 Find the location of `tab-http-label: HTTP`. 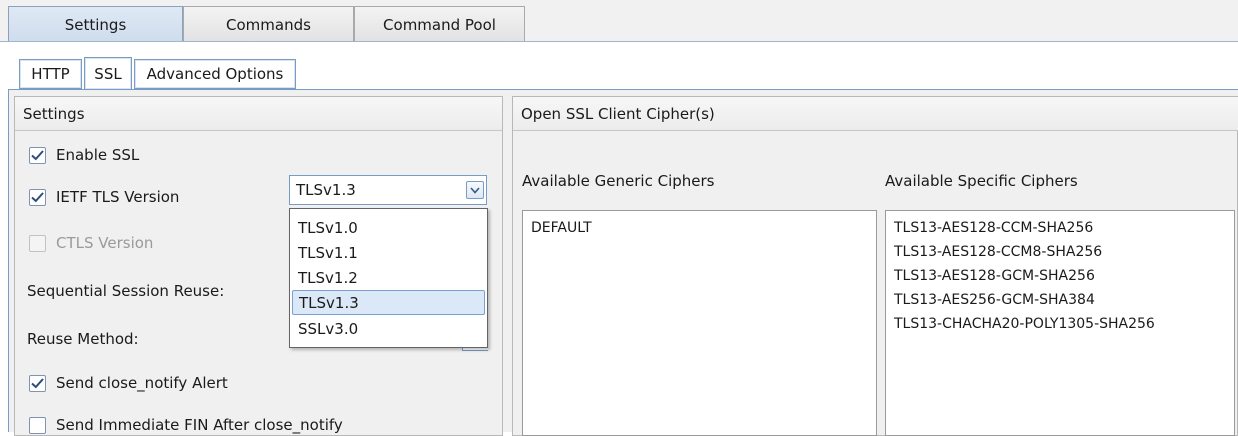

tab-http-label: HTTP is located at coordinates (50, 74).